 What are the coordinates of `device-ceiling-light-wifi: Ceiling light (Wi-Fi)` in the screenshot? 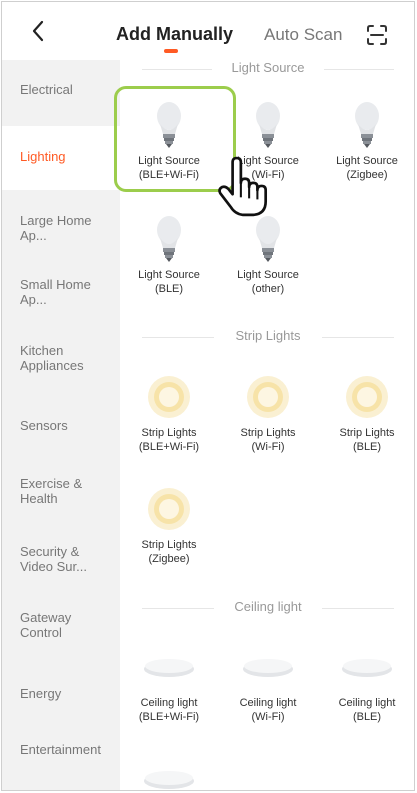 It's located at (268, 681).